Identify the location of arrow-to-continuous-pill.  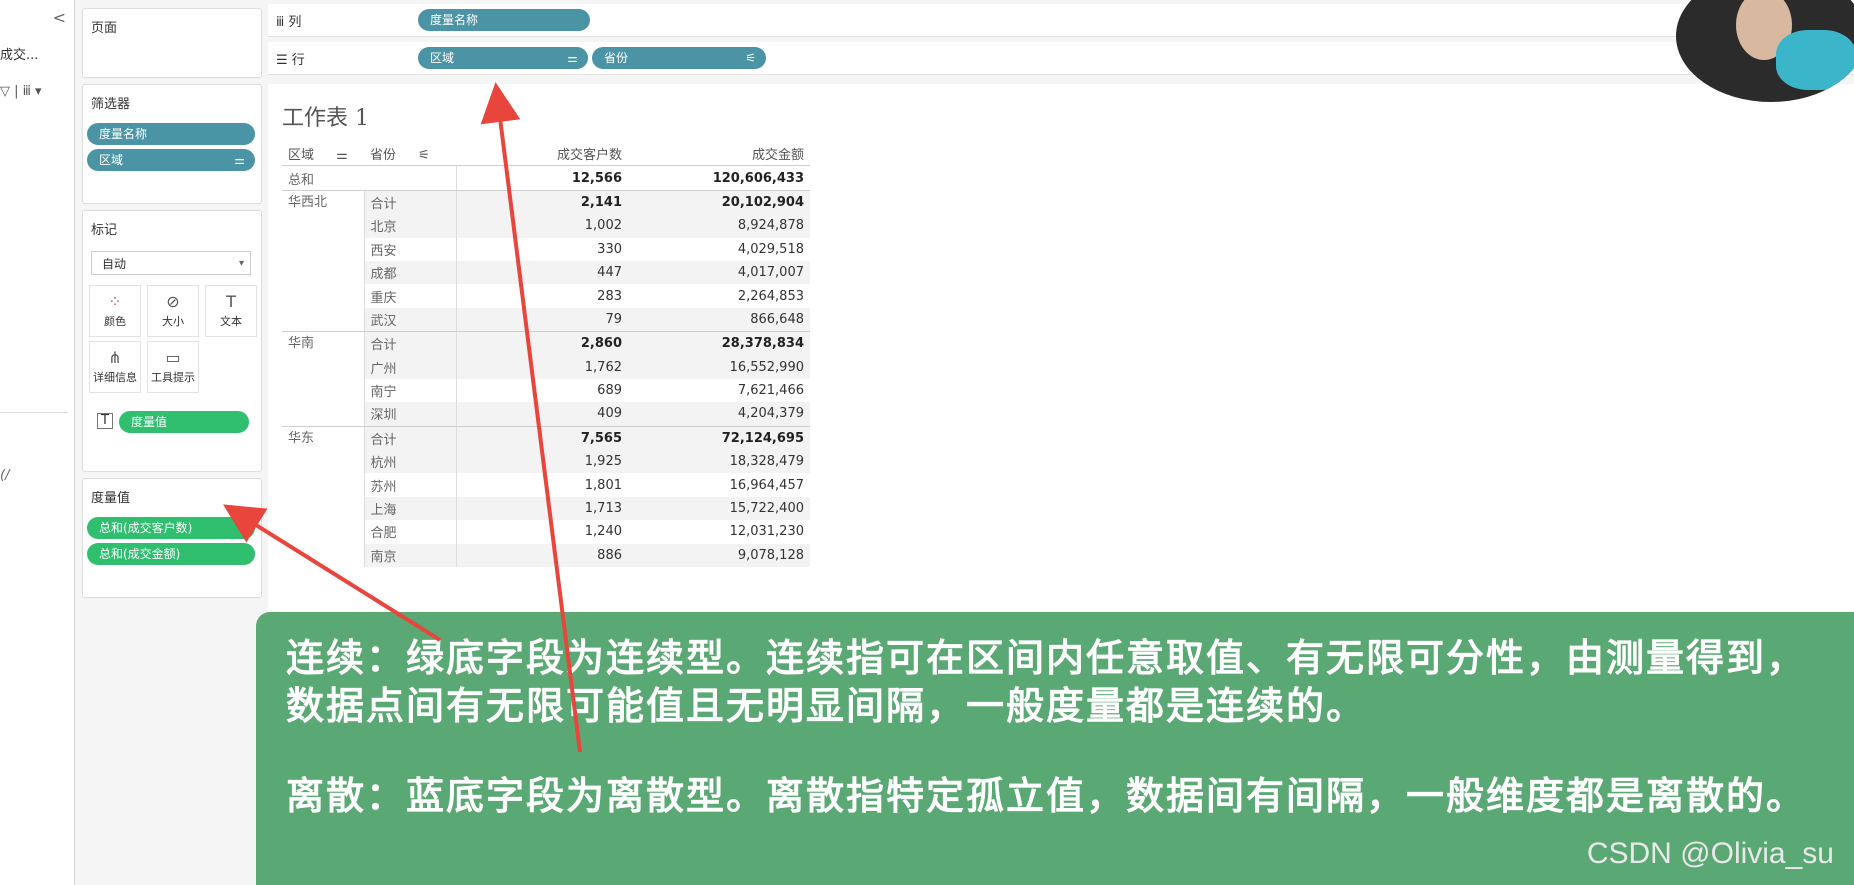
(332, 573).